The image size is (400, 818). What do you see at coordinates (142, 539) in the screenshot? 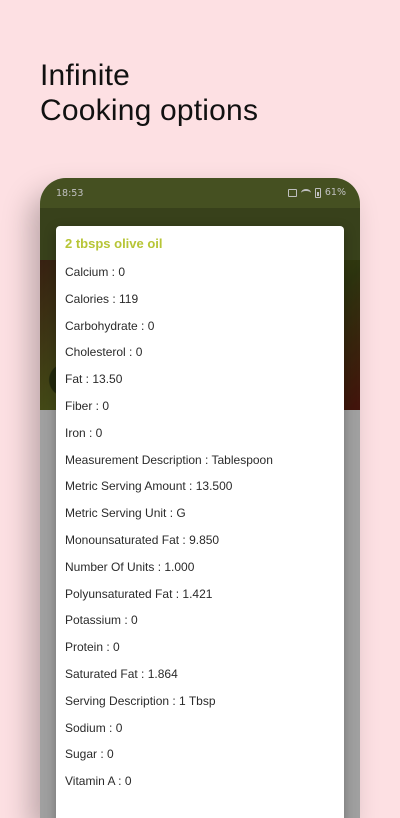
I see `nutrient-row: Monounsaturated Fat : 9.850` at bounding box center [142, 539].